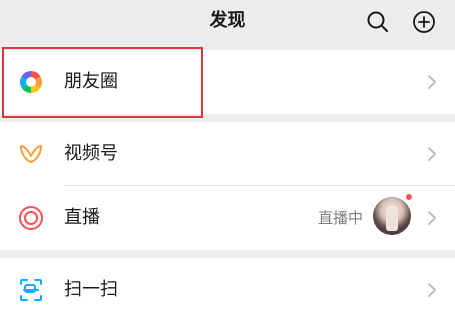 This screenshot has height=322, width=455. Describe the element at coordinates (82, 217) in the screenshot. I see `list-item-label: 直播` at that location.